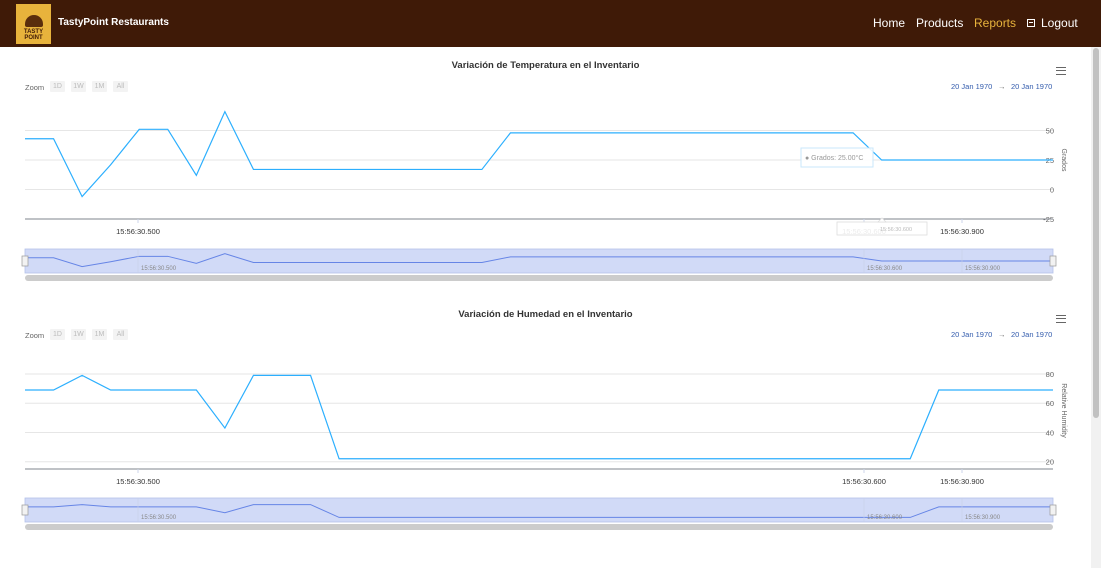 This screenshot has height=568, width=1101. I want to click on page-scrollbar-thumb, so click(1096, 233).